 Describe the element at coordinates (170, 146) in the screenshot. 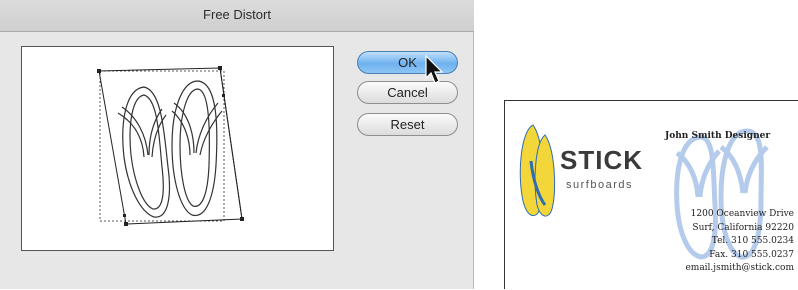

I see `distort-preview-art` at that location.